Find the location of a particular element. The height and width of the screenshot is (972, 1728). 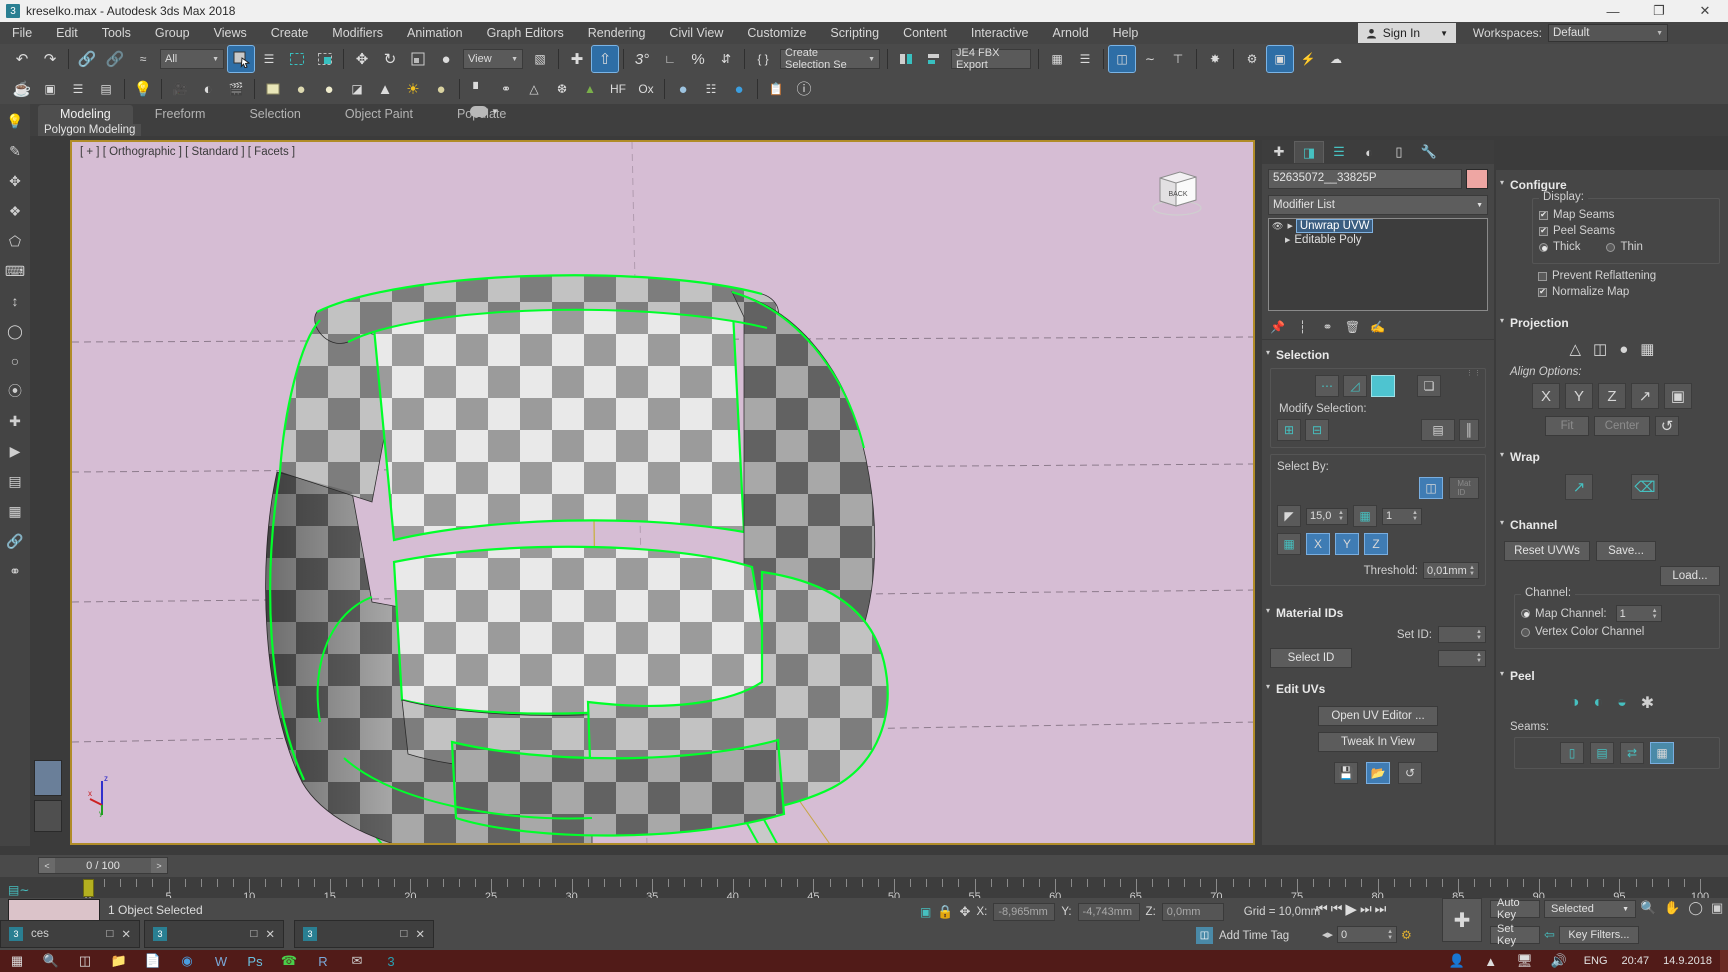

rollout-edit-uvs-title: Edit UVs is located at coordinates (1378, 689).